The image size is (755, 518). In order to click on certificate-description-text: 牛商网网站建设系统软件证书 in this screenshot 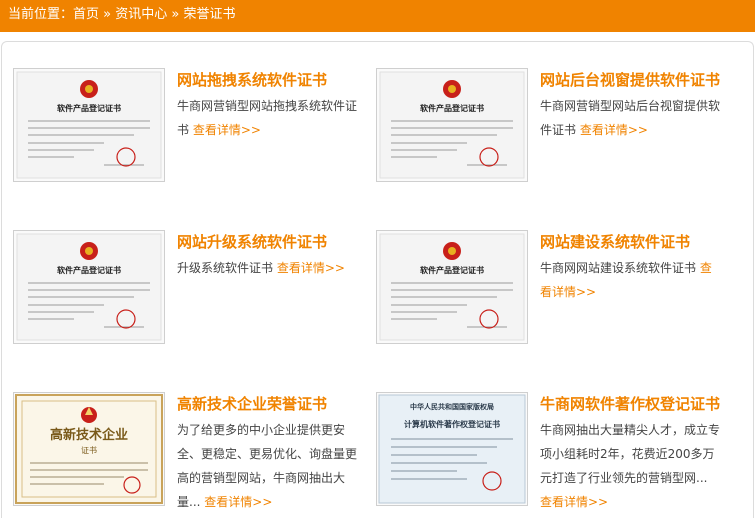, I will do `click(618, 268)`.